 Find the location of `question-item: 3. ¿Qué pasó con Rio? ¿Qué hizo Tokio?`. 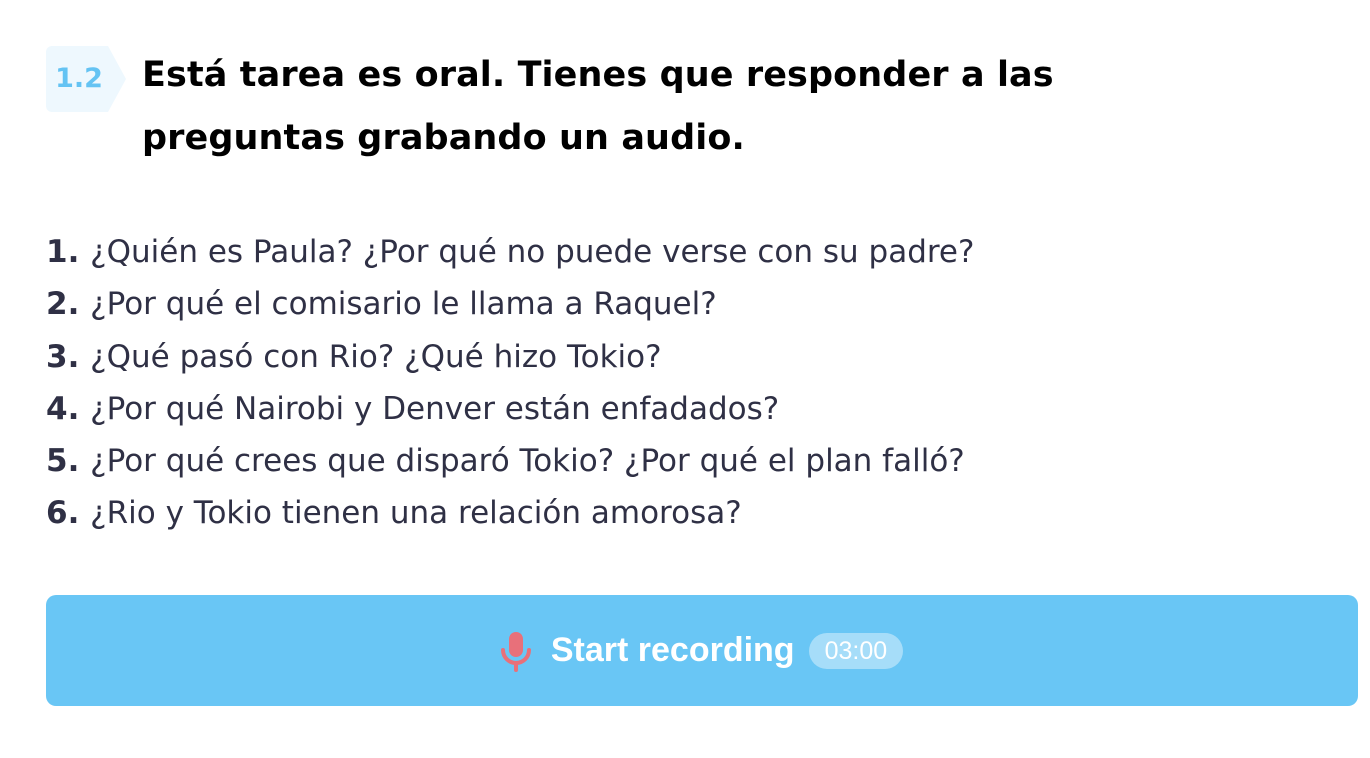

question-item: 3. ¿Qué pasó con Rio? ¿Qué hizo Tokio? is located at coordinates (696, 357).